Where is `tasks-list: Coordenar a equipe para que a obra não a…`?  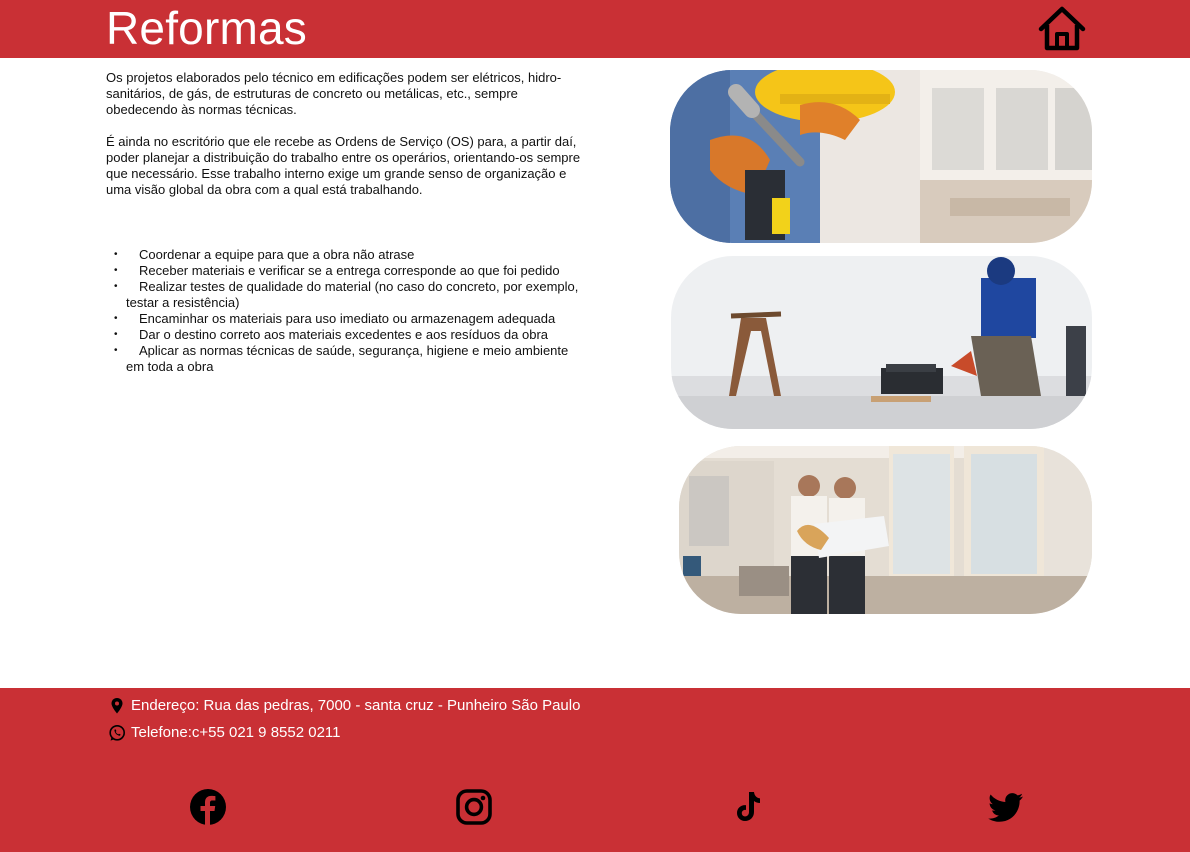
tasks-list: Coordenar a equipe para que a obra não a… is located at coordinates (345, 311).